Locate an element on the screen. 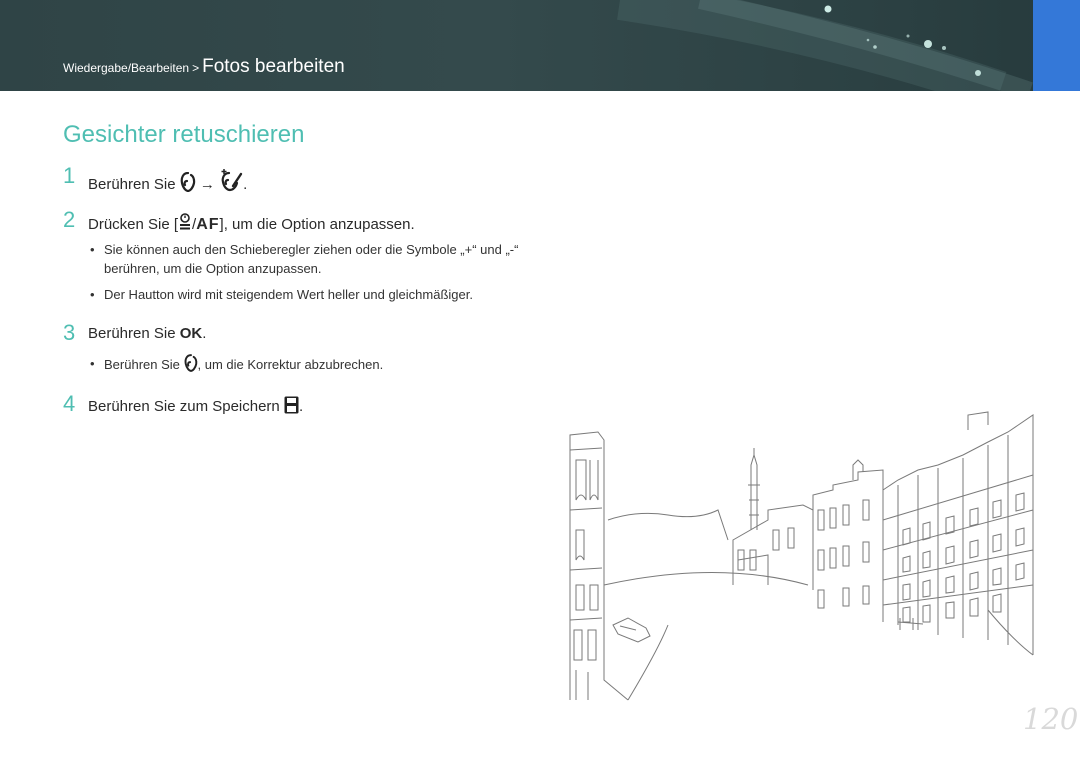 The height and width of the screenshot is (765, 1080). page-number: 120 is located at coordinates (1051, 719).